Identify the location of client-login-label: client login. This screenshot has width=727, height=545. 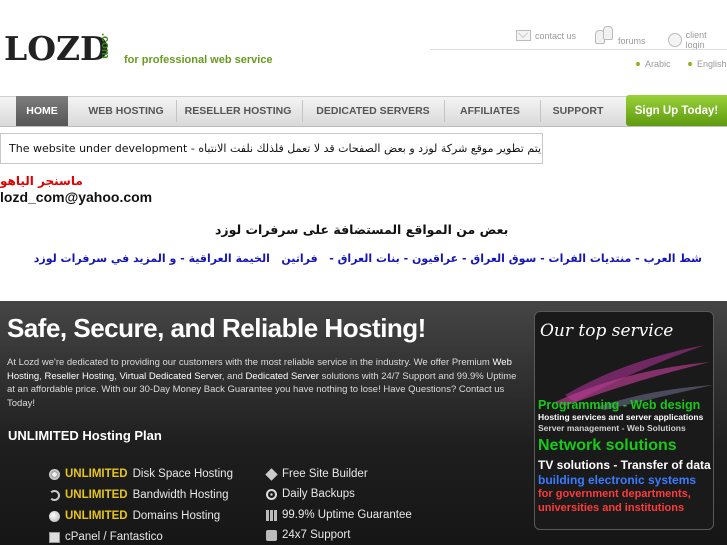
(696, 40).